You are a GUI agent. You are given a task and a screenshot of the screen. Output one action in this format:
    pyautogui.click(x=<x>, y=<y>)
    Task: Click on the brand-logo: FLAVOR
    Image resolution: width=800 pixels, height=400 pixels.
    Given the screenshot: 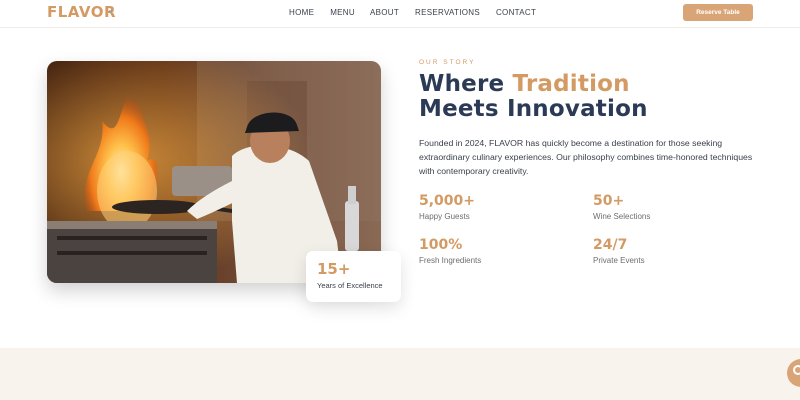 What is the action you would take?
    pyautogui.click(x=81, y=12)
    